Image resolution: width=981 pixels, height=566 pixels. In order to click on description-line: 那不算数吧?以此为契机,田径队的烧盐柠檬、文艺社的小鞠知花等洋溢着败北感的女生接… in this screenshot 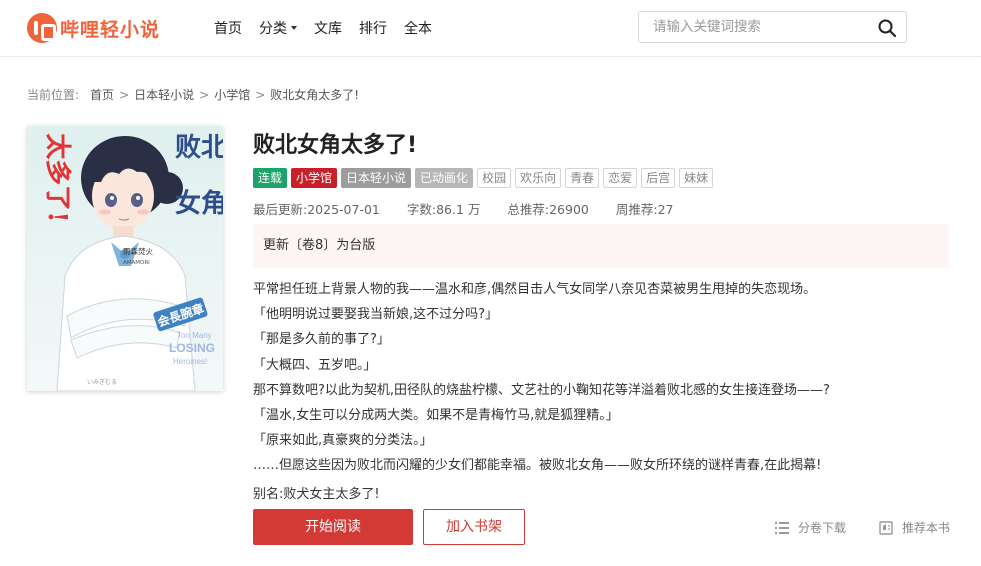, I will do `click(541, 390)`.